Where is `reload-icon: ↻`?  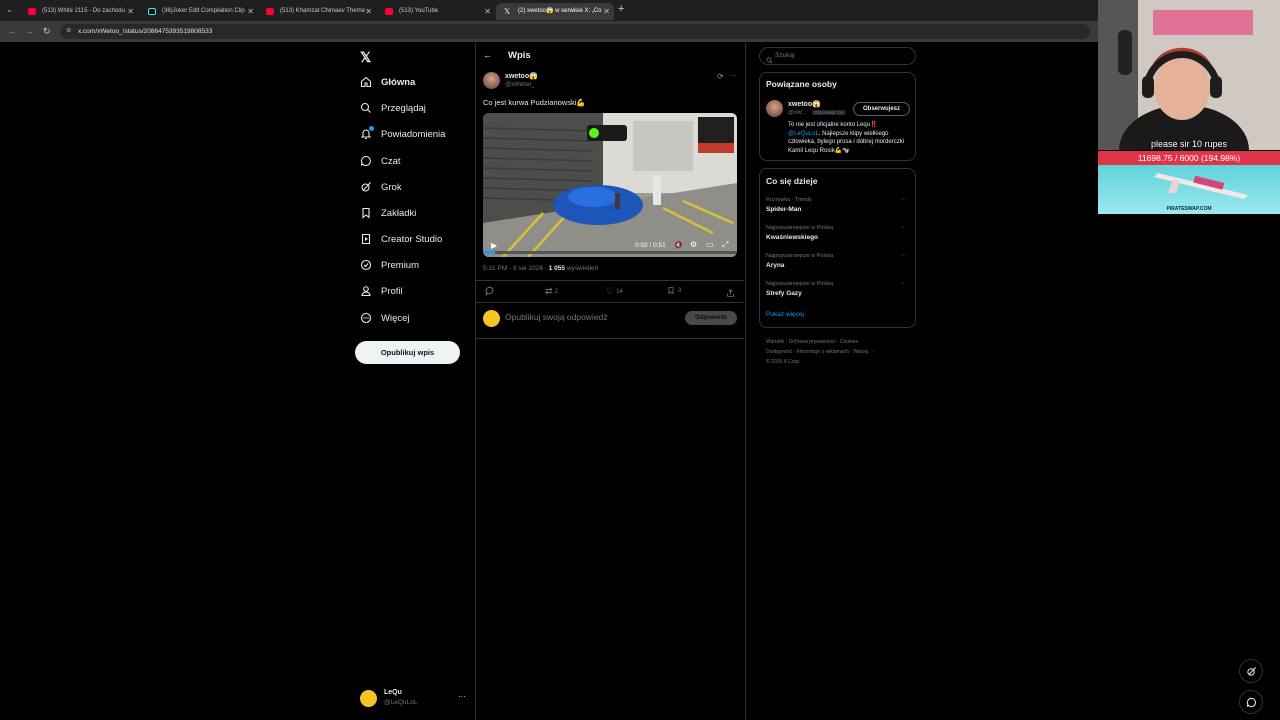
reload-icon: ↻ is located at coordinates (47, 31).